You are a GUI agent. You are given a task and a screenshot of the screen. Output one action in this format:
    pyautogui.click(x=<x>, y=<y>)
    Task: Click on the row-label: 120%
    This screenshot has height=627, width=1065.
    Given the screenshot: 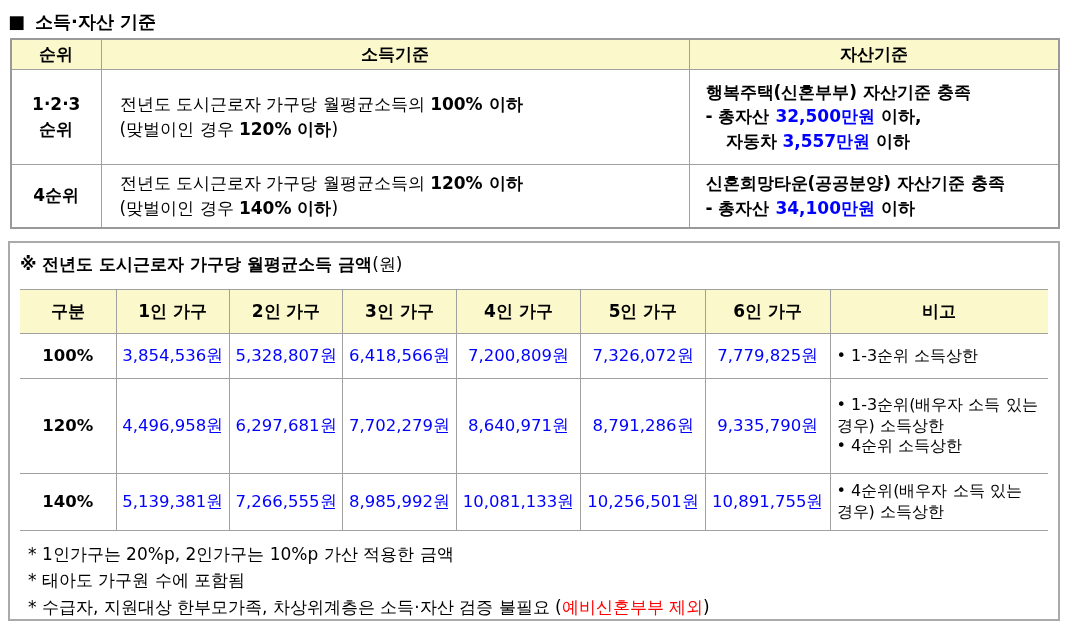 What is the action you would take?
    pyautogui.click(x=68, y=426)
    